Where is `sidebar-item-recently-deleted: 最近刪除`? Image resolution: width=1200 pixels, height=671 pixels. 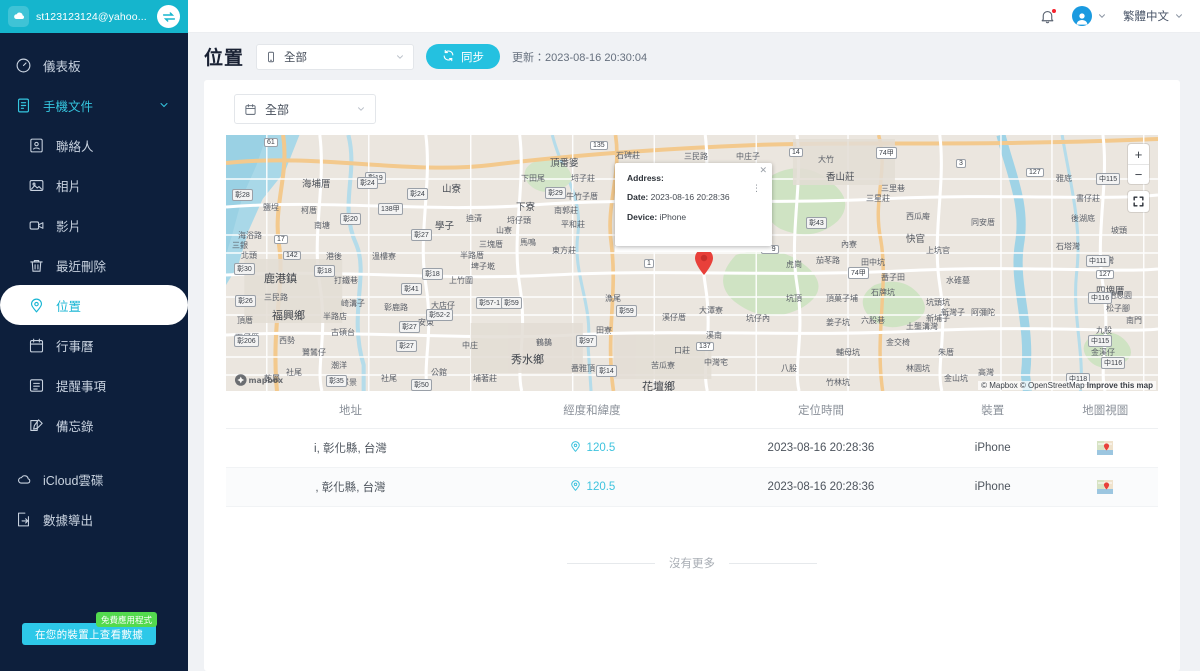
sidebar-item-recently-deleted: 最近刪除 is located at coordinates (94, 265).